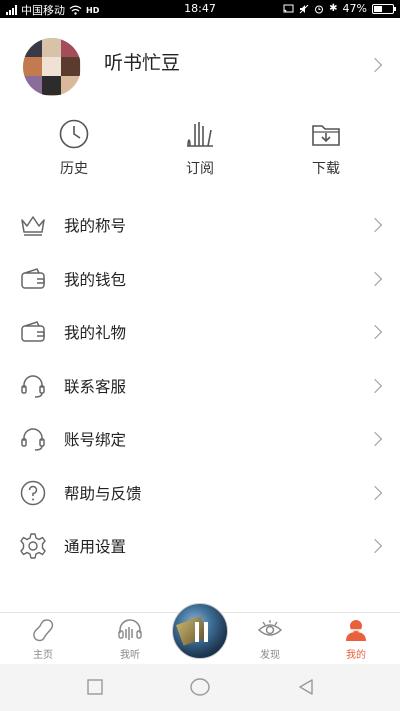 The image size is (400, 711). I want to click on system-nav-bar, so click(200, 687).